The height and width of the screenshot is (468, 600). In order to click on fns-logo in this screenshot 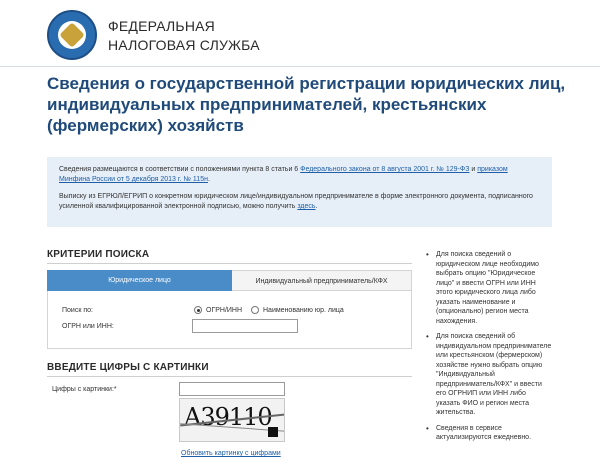, I will do `click(72, 35)`.